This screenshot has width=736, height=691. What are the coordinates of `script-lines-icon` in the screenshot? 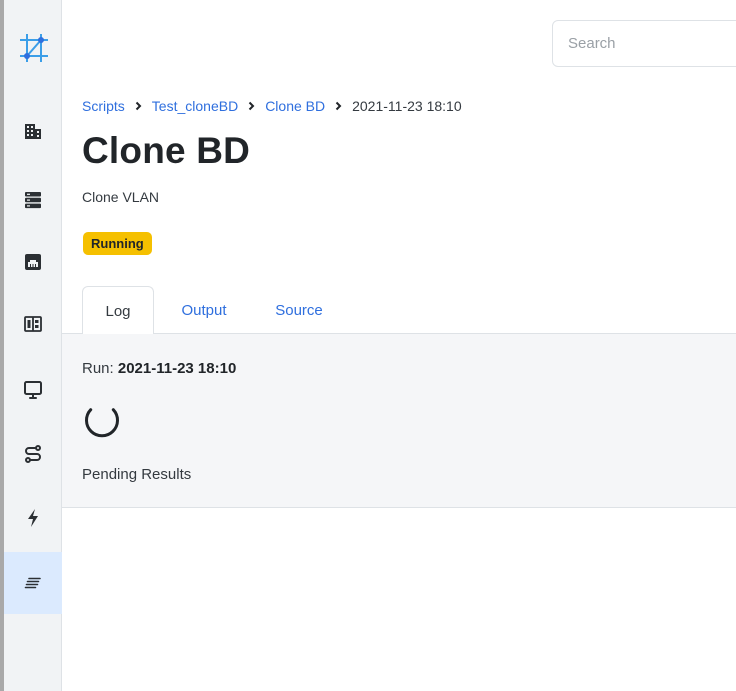 It's located at (32, 583).